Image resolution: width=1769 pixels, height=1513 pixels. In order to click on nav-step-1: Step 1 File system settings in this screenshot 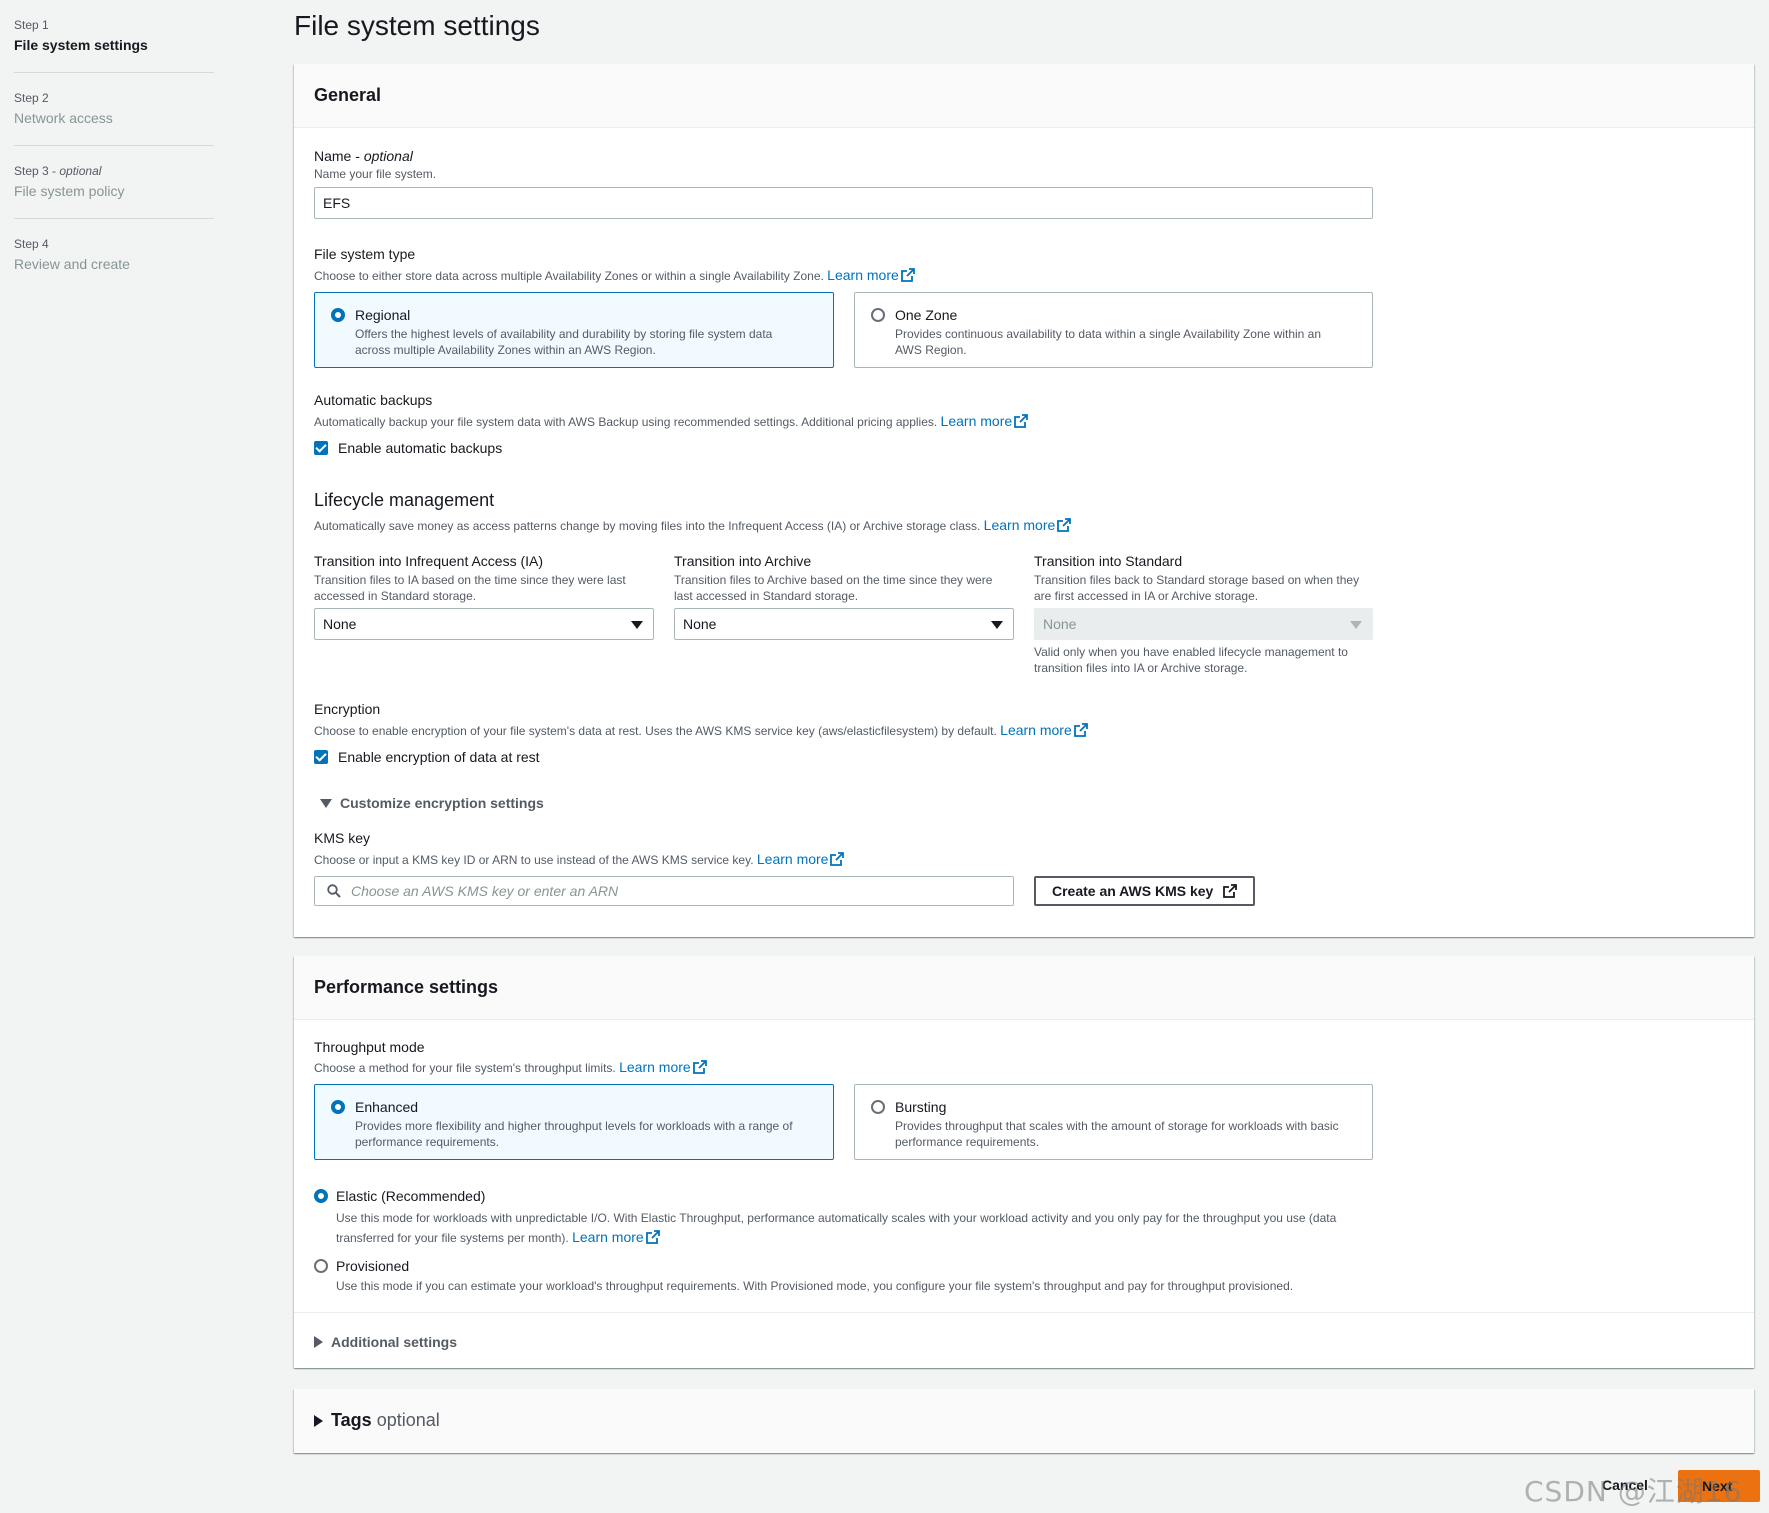, I will do `click(114, 44)`.